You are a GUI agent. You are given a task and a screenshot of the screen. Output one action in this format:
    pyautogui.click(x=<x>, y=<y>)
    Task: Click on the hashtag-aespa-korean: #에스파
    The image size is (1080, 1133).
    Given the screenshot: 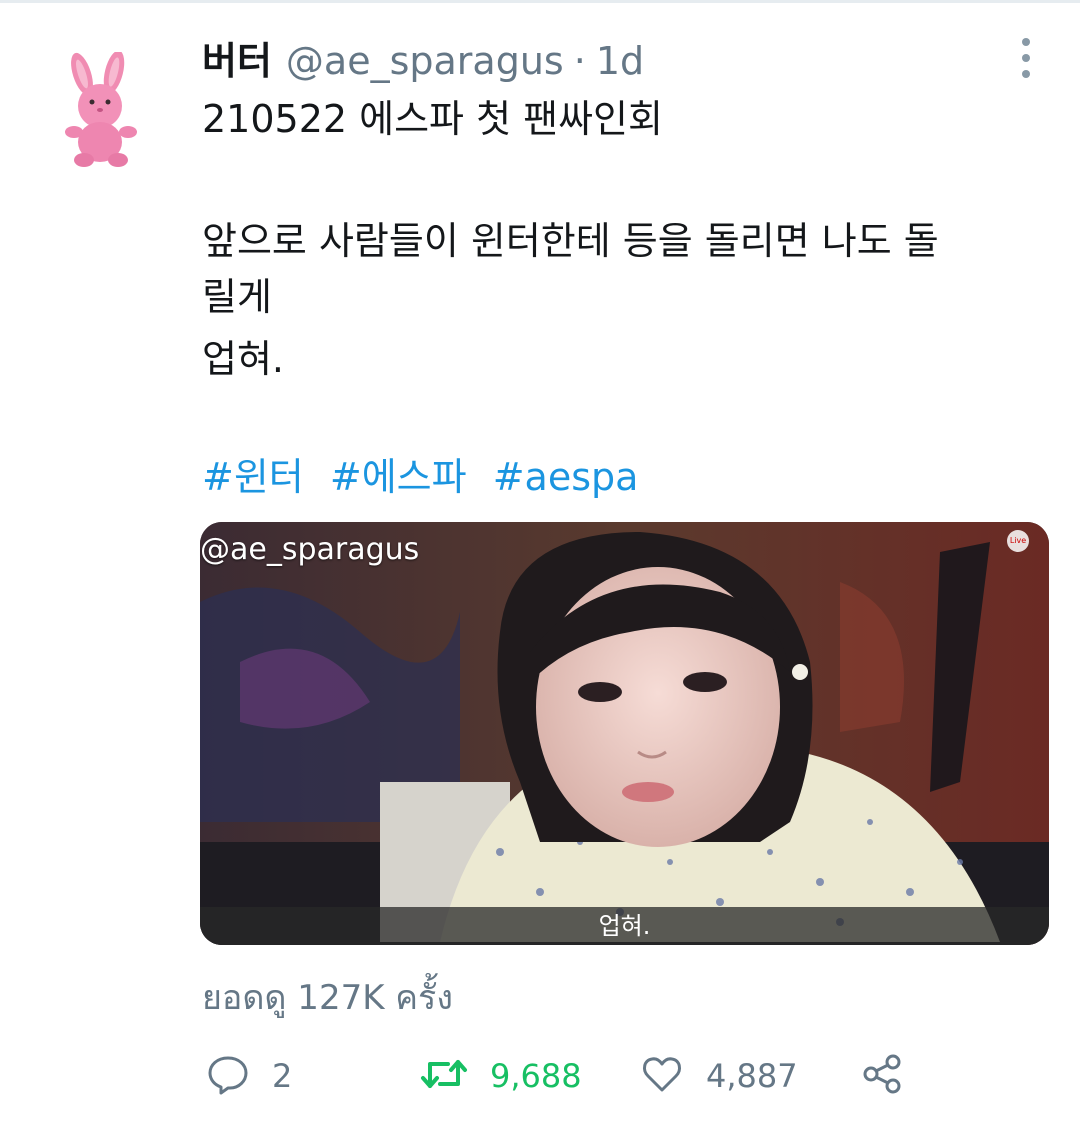 What is the action you would take?
    pyautogui.click(x=398, y=477)
    